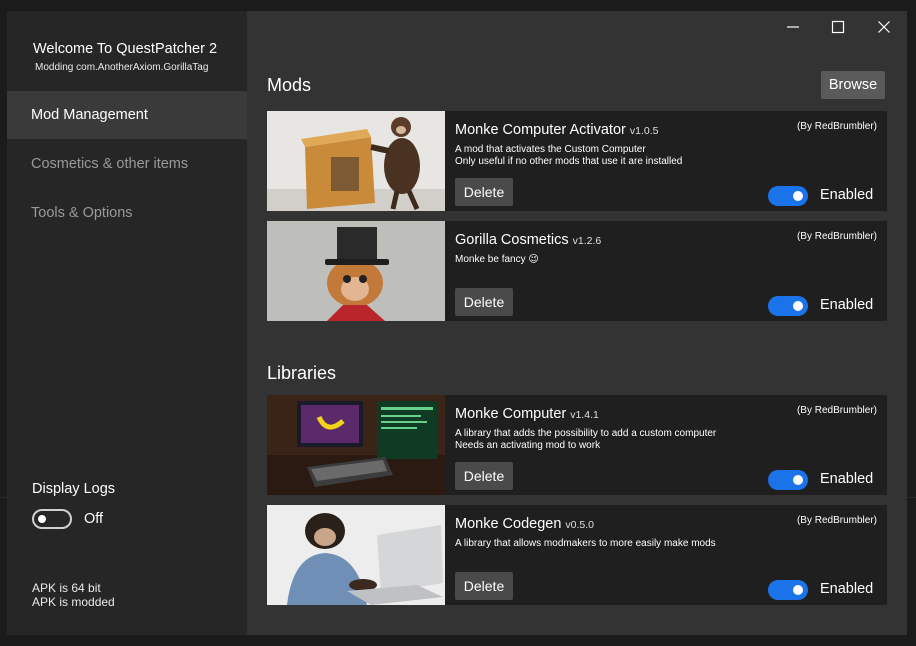  What do you see at coordinates (52, 519) in the screenshot?
I see `display-logs-toggle` at bounding box center [52, 519].